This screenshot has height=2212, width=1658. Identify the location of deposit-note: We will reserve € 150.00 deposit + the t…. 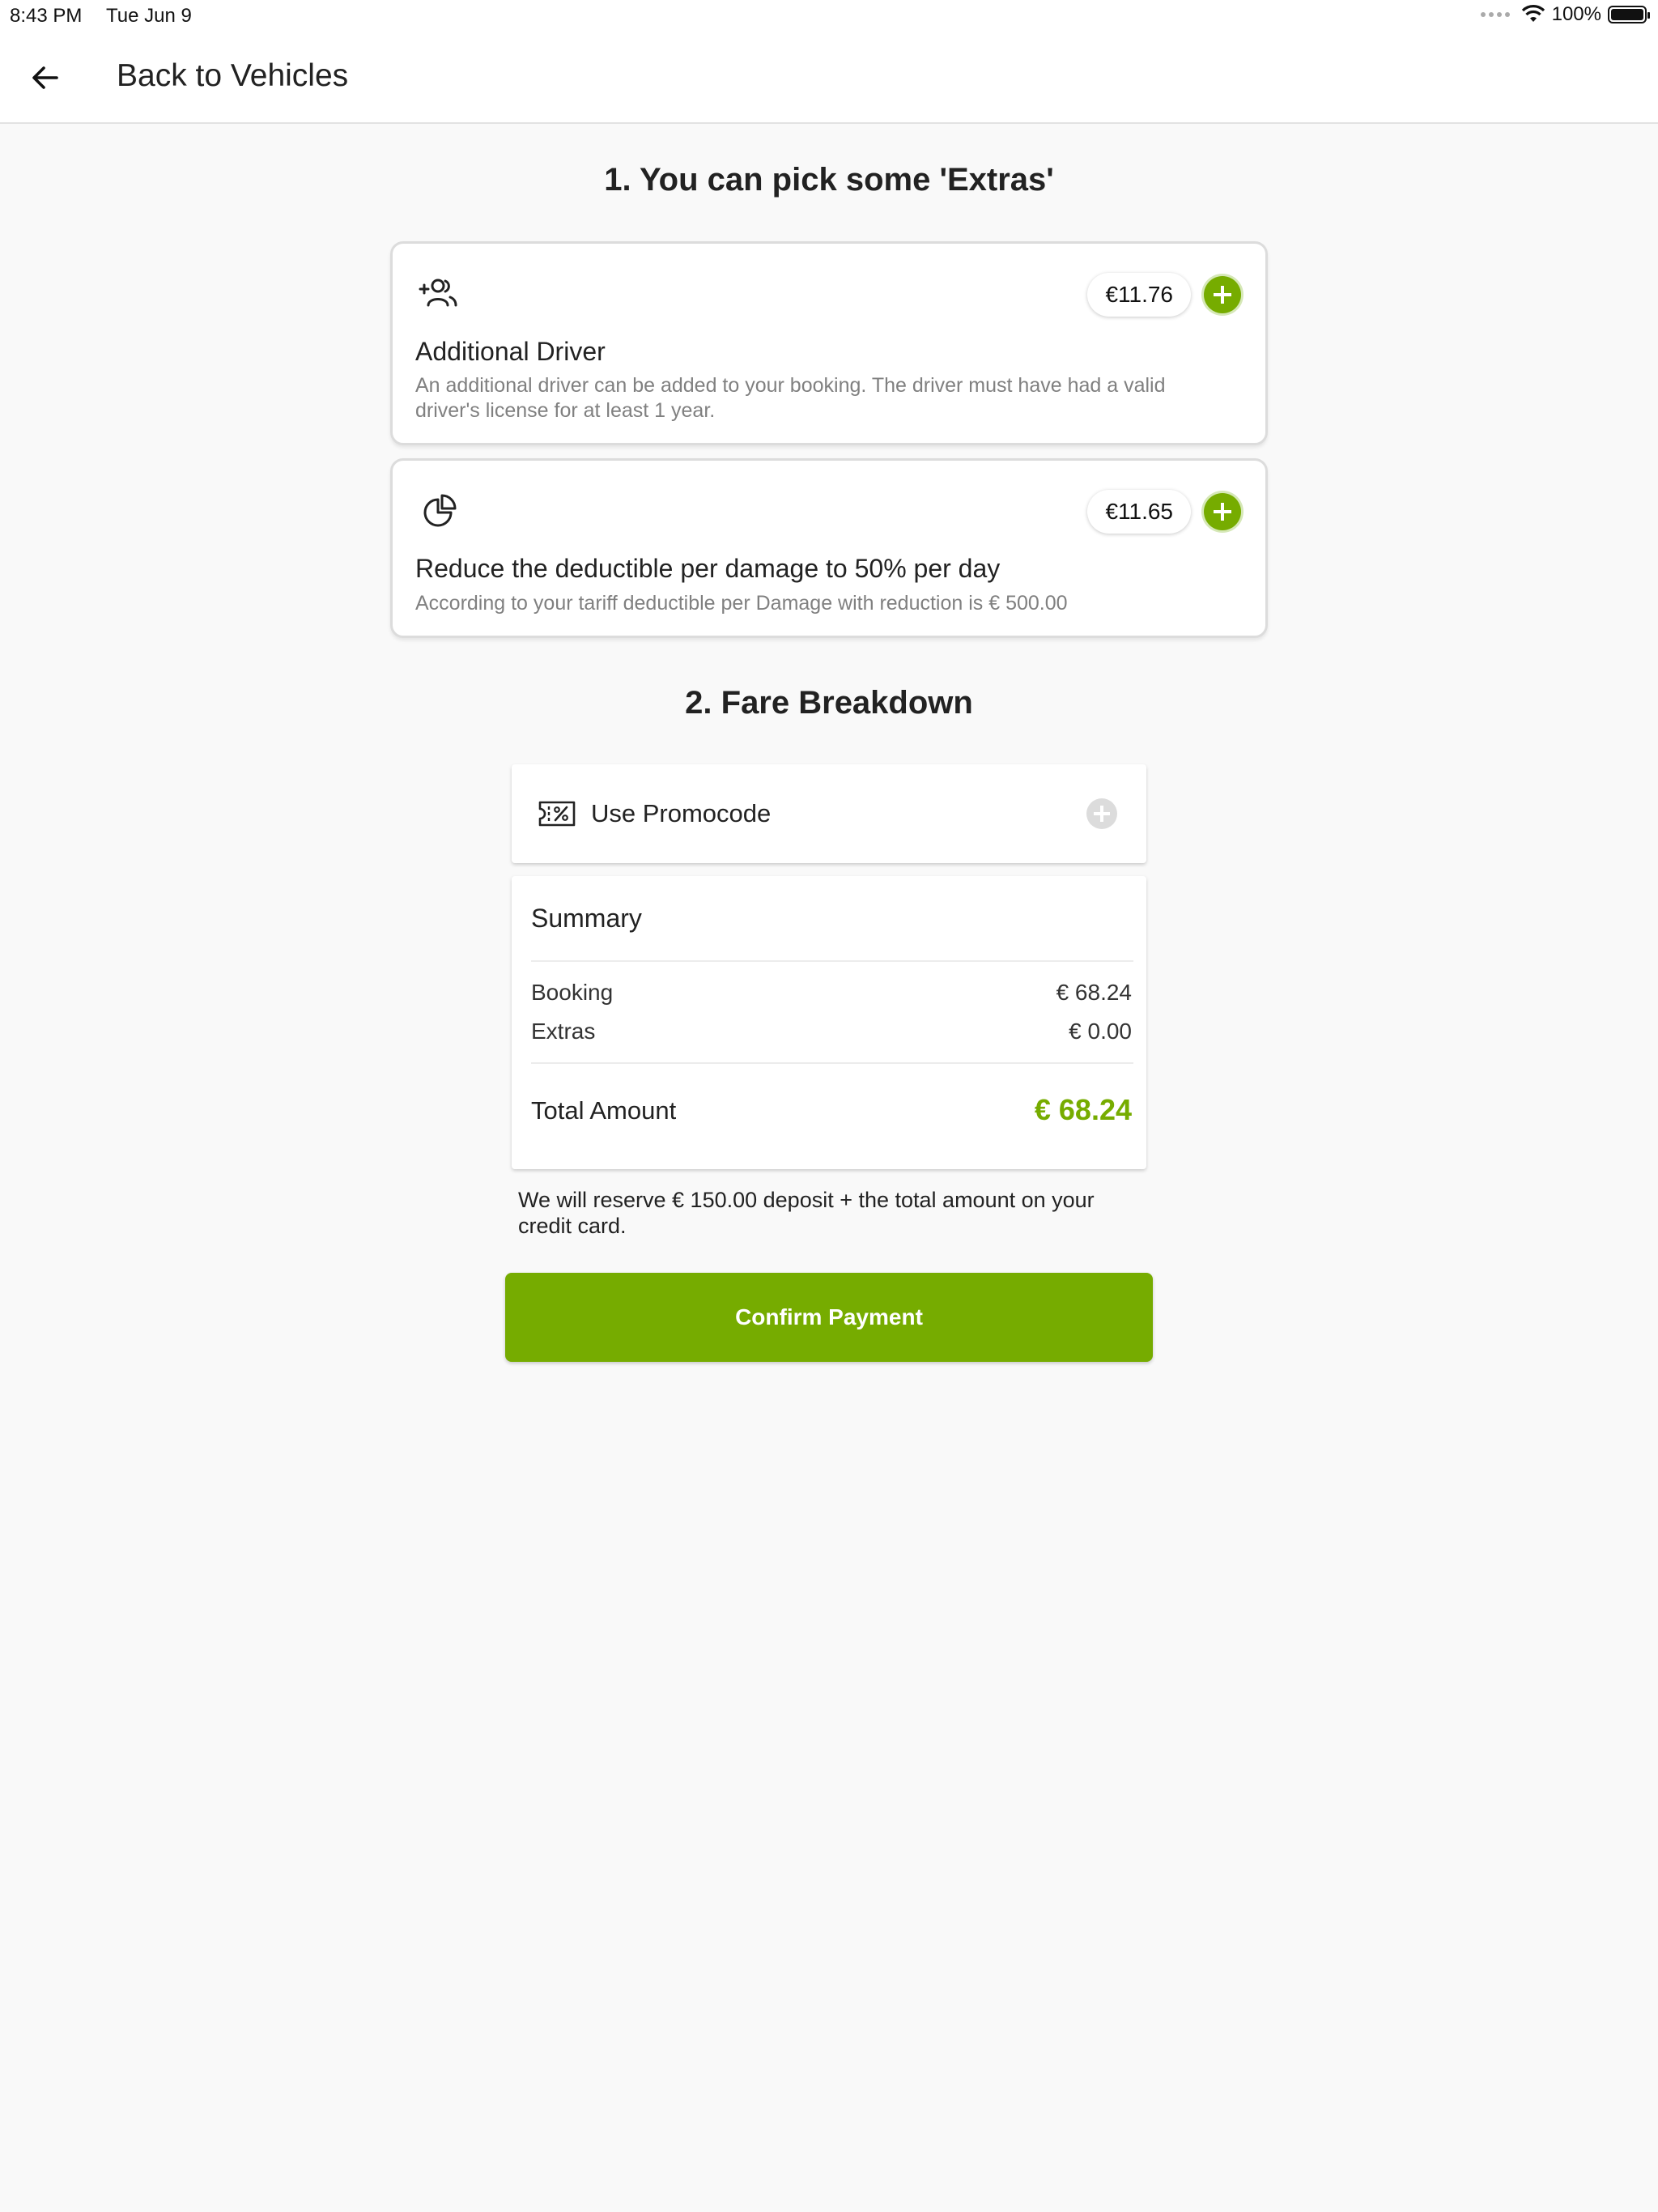
(806, 1213).